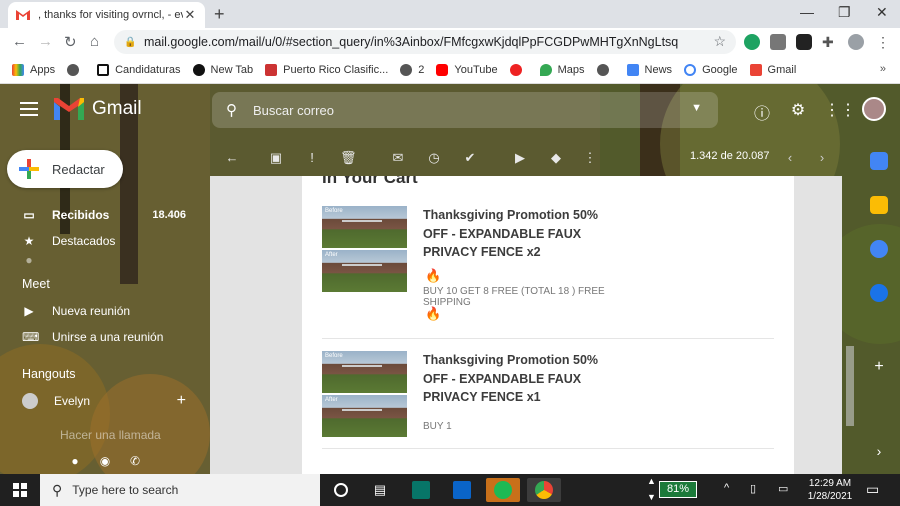 The height and width of the screenshot is (506, 900). I want to click on tray-up-arrow-icon: ▲, so click(651, 481).